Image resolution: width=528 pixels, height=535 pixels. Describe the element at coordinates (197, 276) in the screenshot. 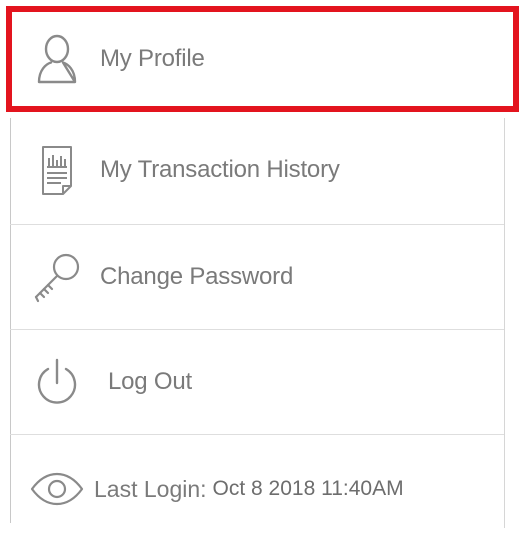

I see `menu-item-label: Change Password` at that location.